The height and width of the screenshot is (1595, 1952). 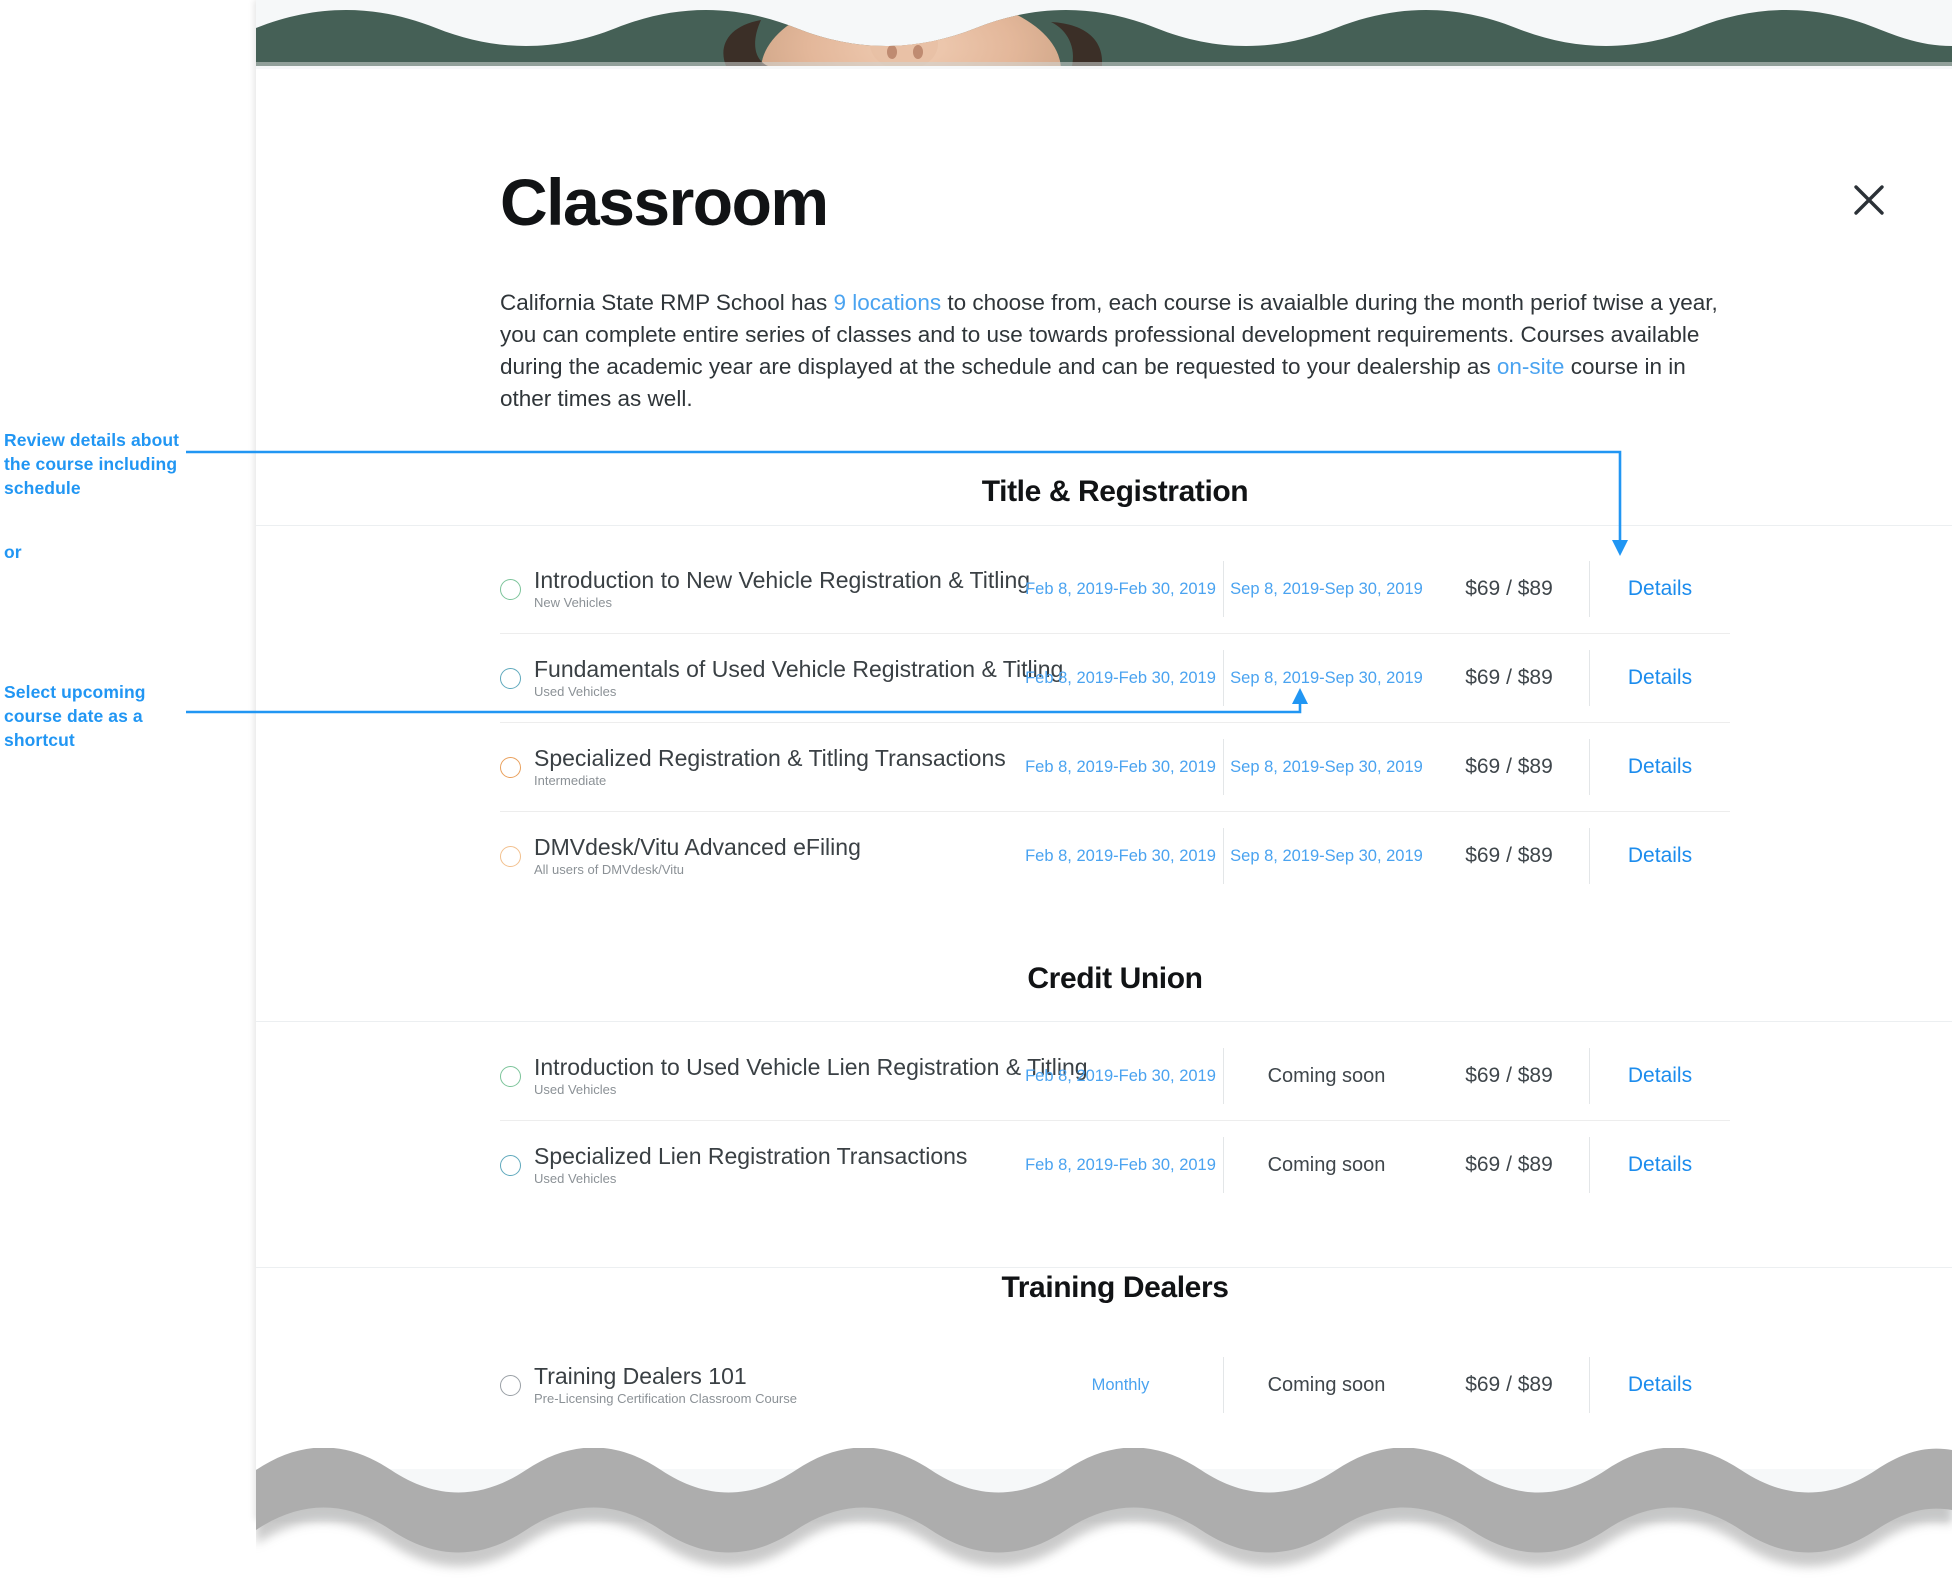 I want to click on bottom-wave-graphic, so click(x=1104, y=1507).